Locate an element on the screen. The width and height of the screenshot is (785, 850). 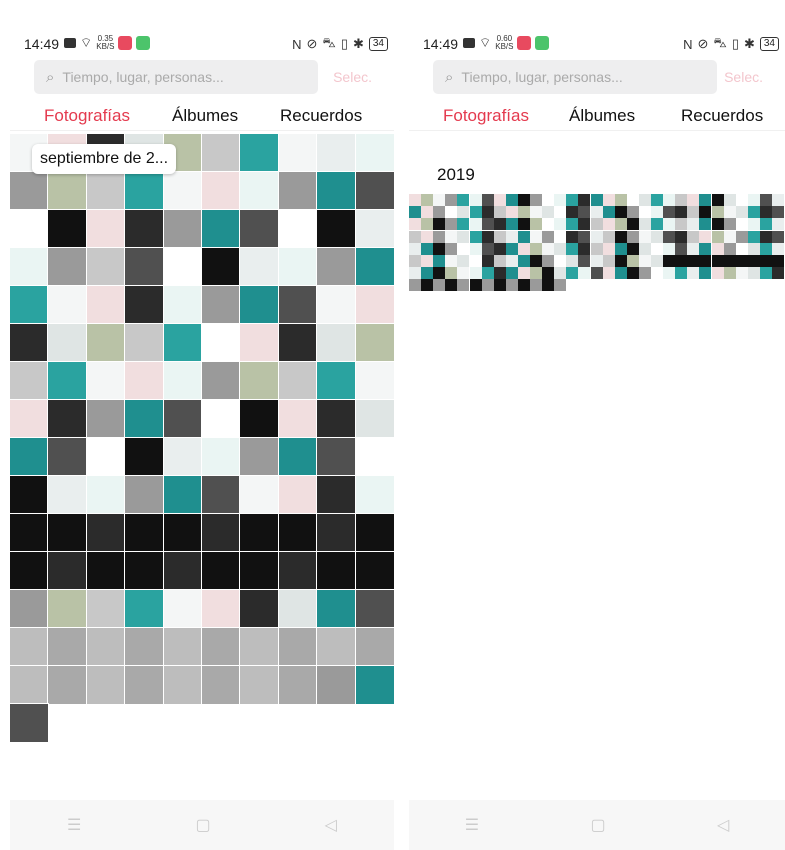
select-button: Selec. is located at coordinates (352, 77).